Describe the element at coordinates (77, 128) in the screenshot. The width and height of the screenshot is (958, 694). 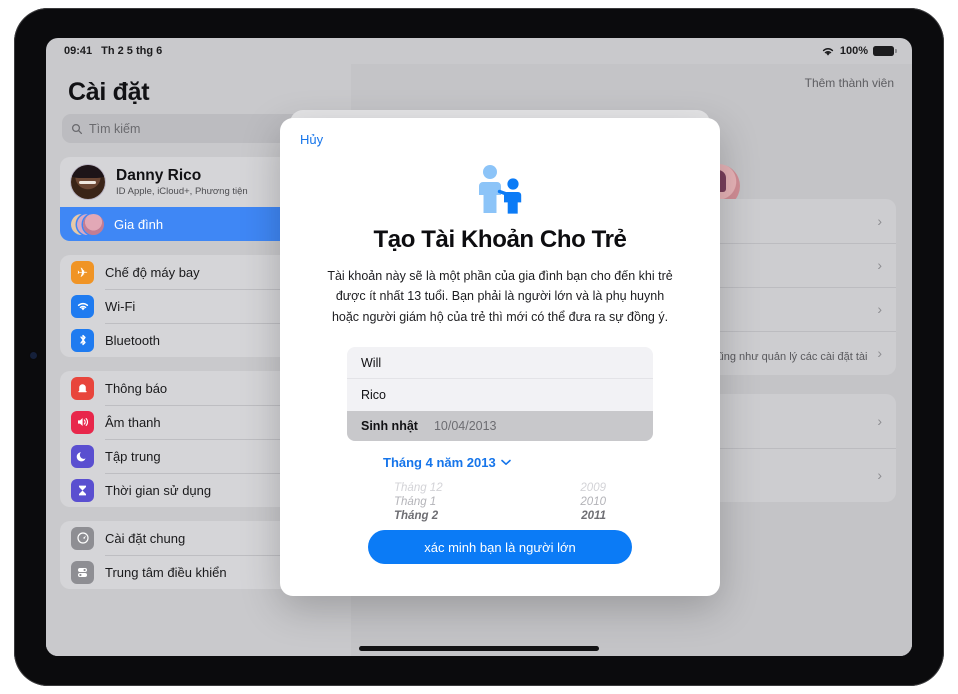
I see `search-icon` at that location.